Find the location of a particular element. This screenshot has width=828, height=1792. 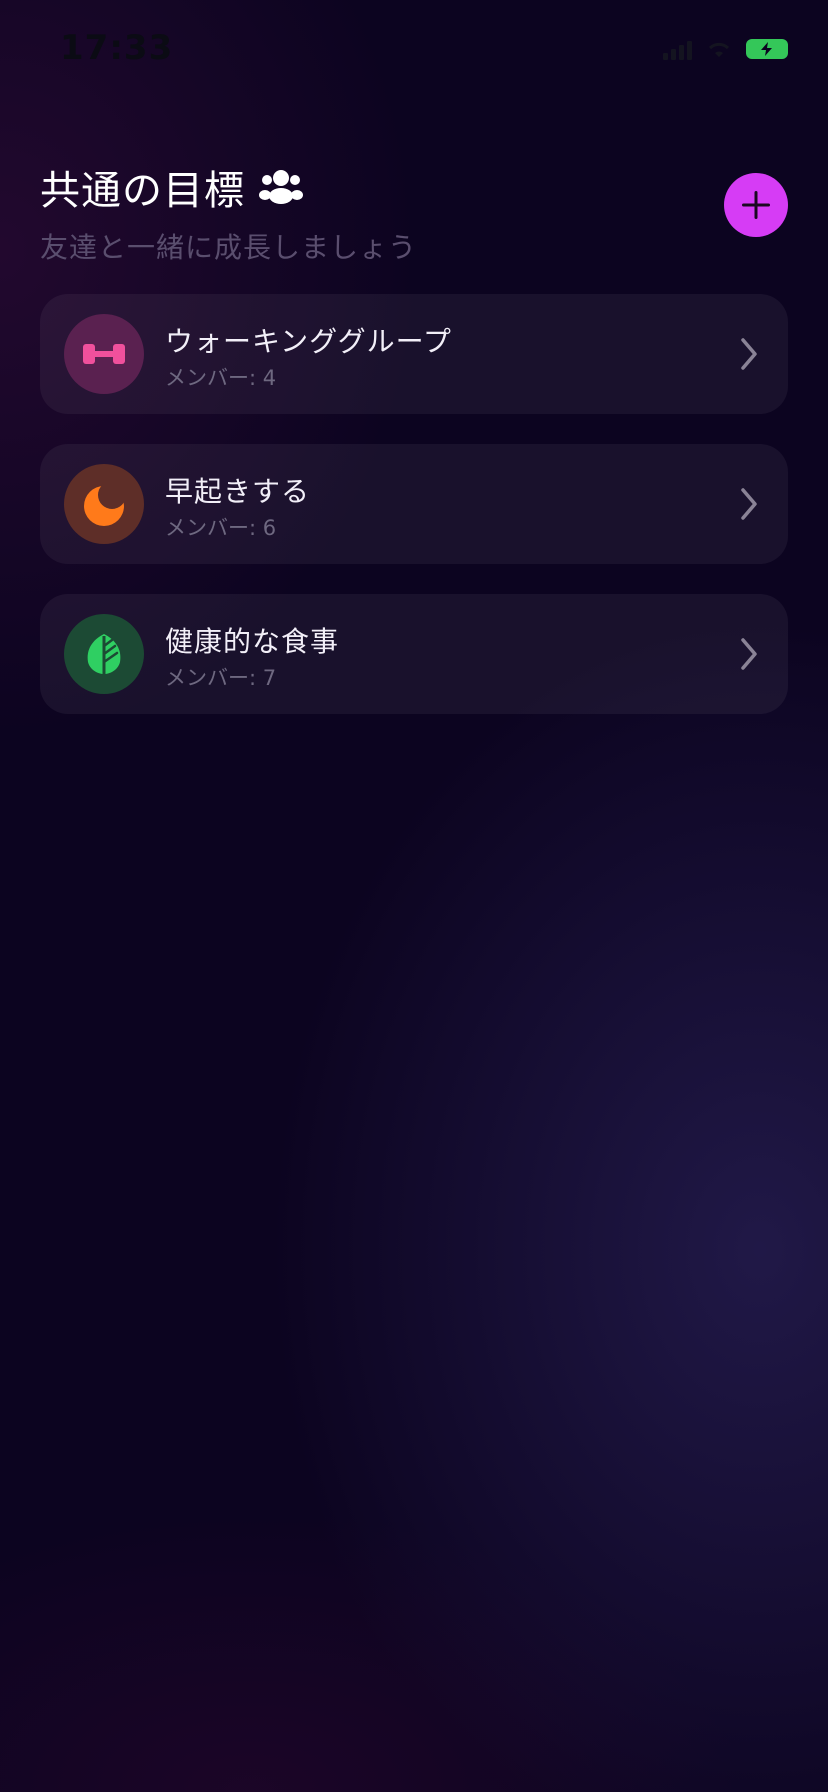

goal-name: 健康的な食事 is located at coordinates (252, 641).